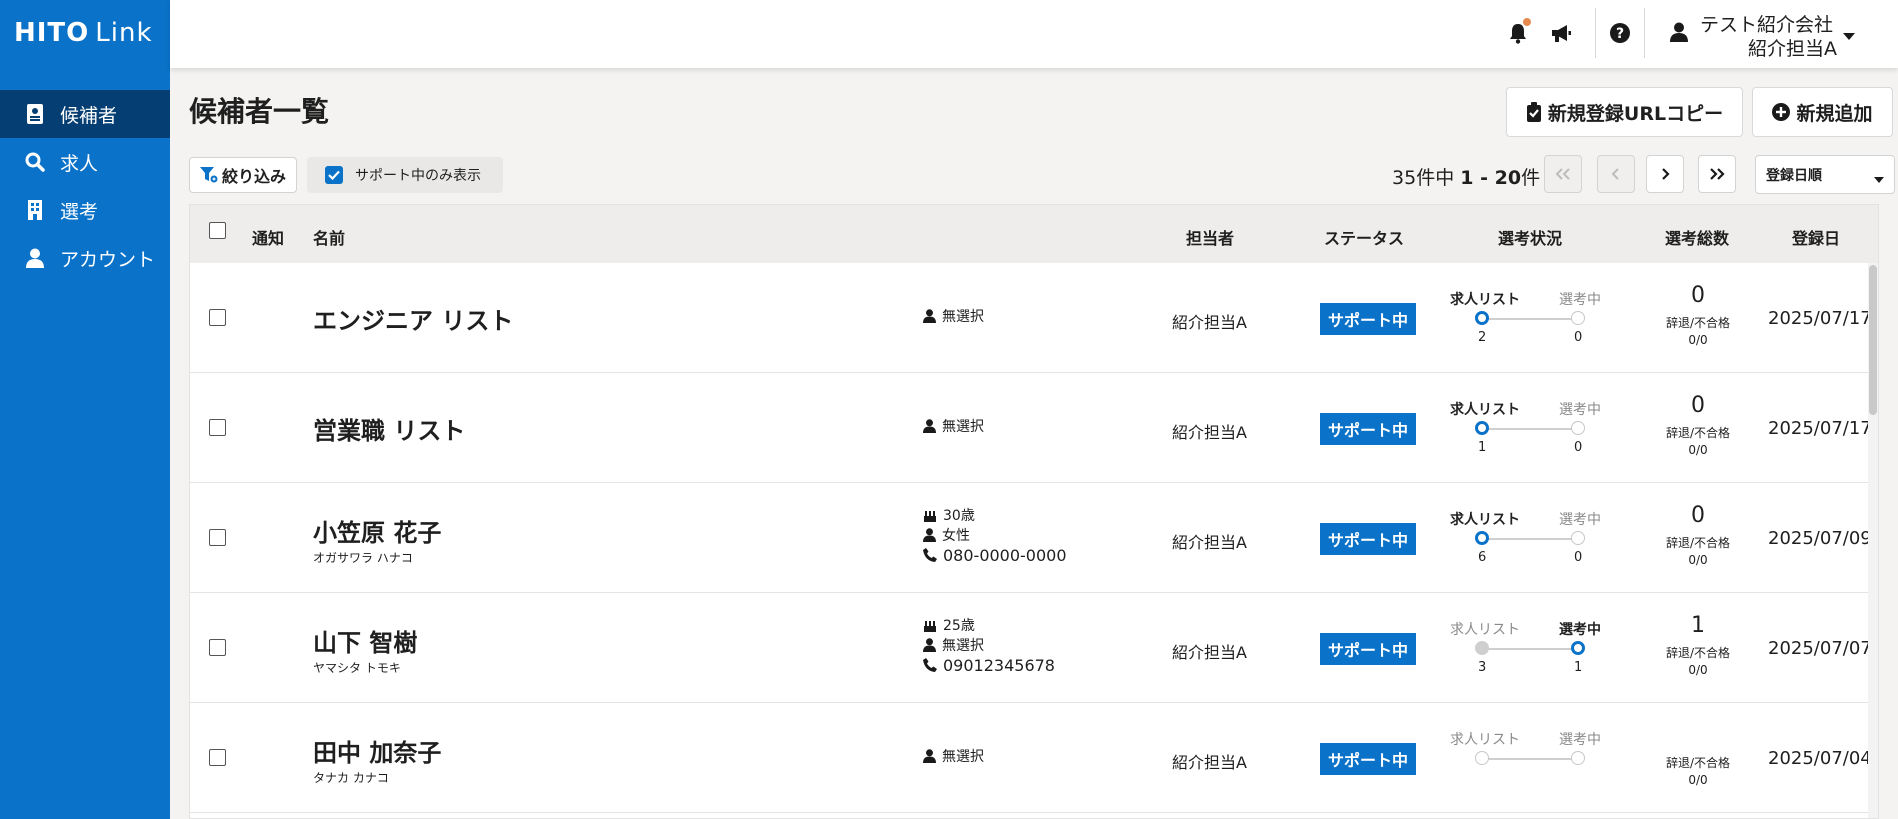  What do you see at coordinates (1820, 318) in the screenshot?
I see `registered-date: 2025/07/17` at bounding box center [1820, 318].